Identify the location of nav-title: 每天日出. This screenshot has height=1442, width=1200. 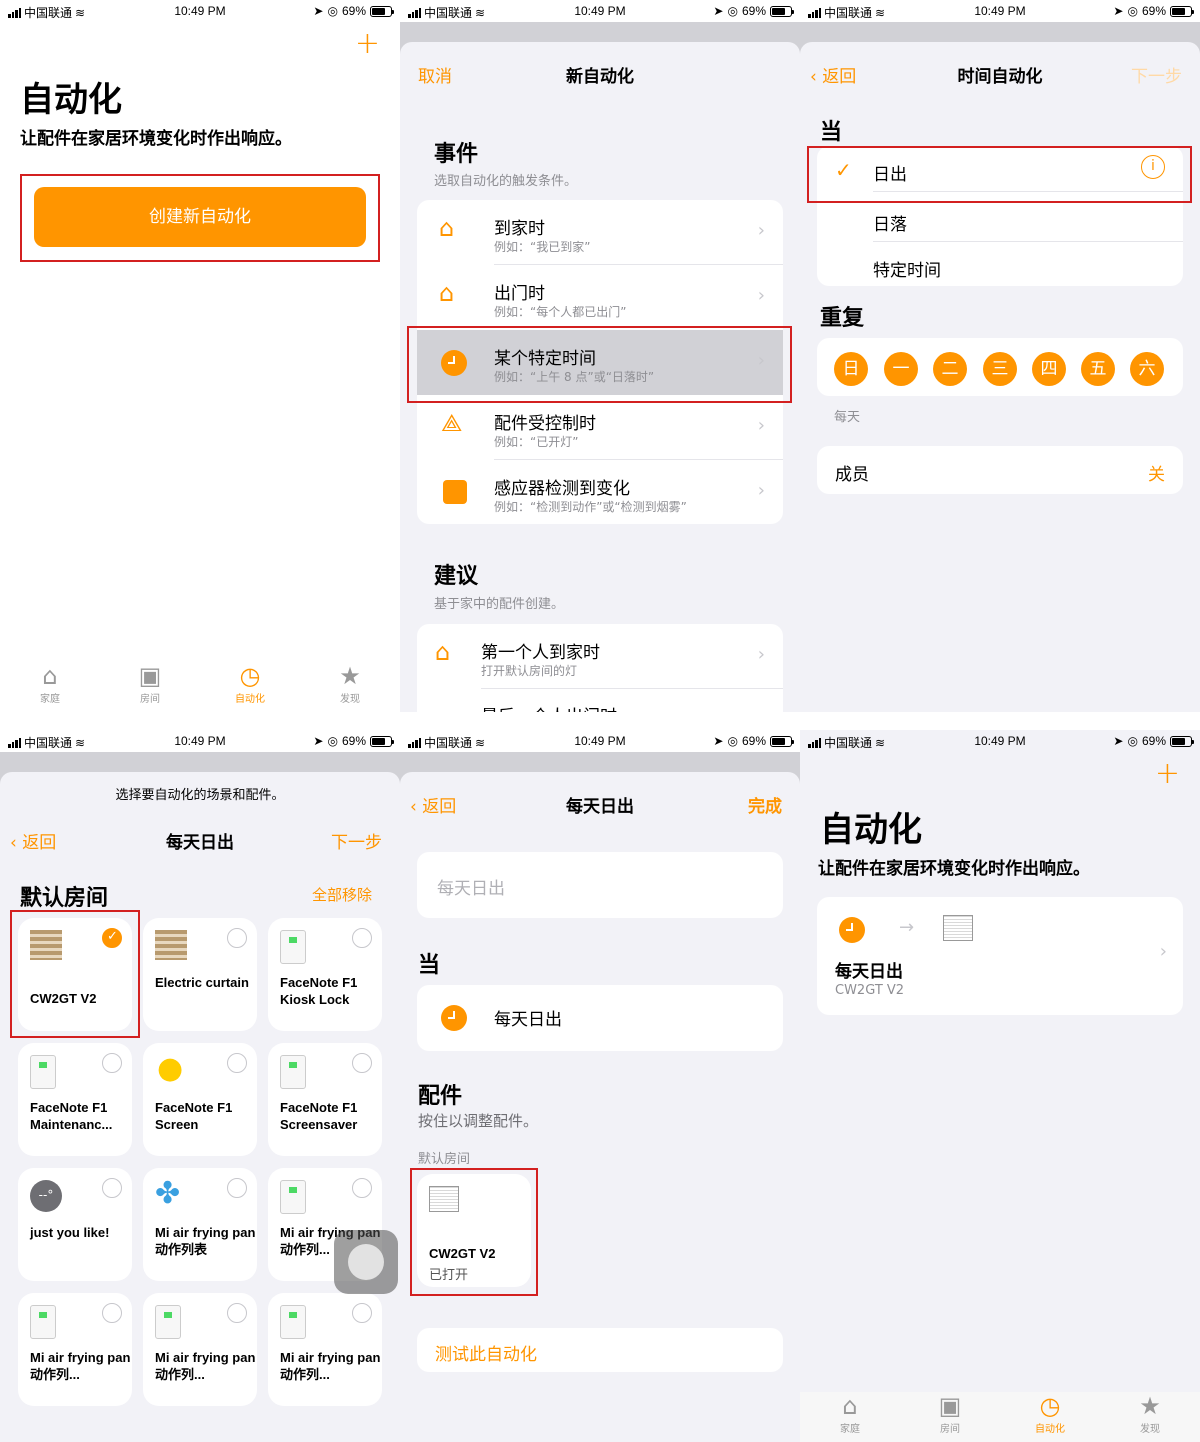
(600, 807).